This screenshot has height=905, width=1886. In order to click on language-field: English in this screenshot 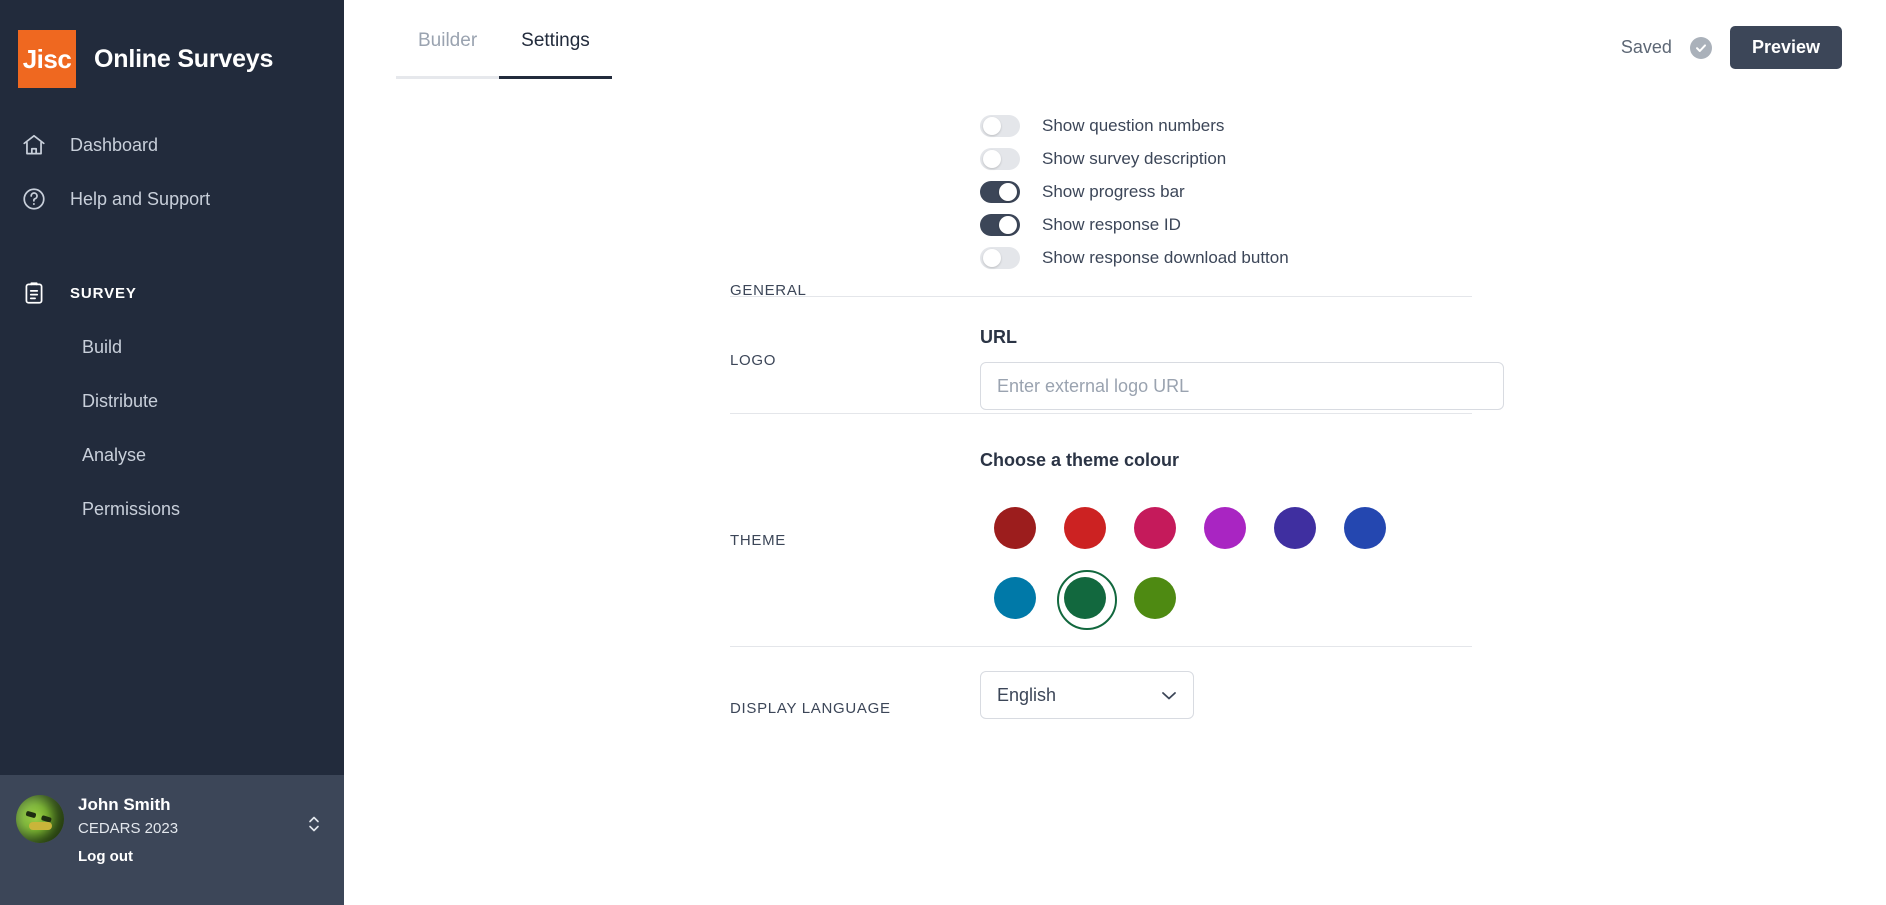, I will do `click(1087, 695)`.